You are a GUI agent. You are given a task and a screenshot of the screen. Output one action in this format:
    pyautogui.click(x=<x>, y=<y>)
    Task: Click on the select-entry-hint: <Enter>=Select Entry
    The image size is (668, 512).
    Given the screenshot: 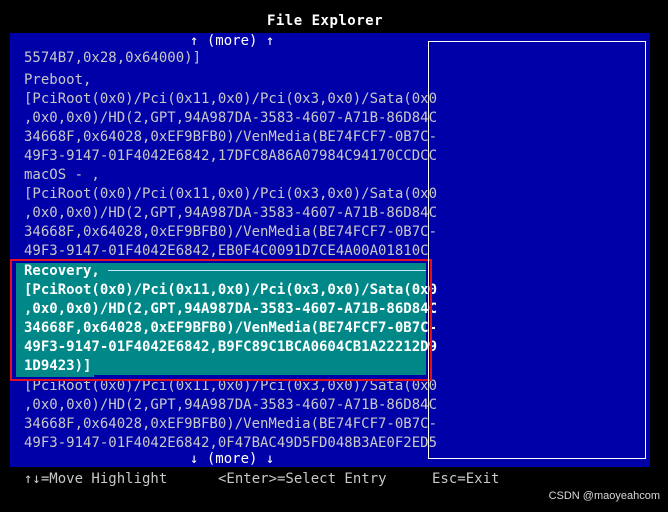 What is the action you would take?
    pyautogui.click(x=302, y=479)
    